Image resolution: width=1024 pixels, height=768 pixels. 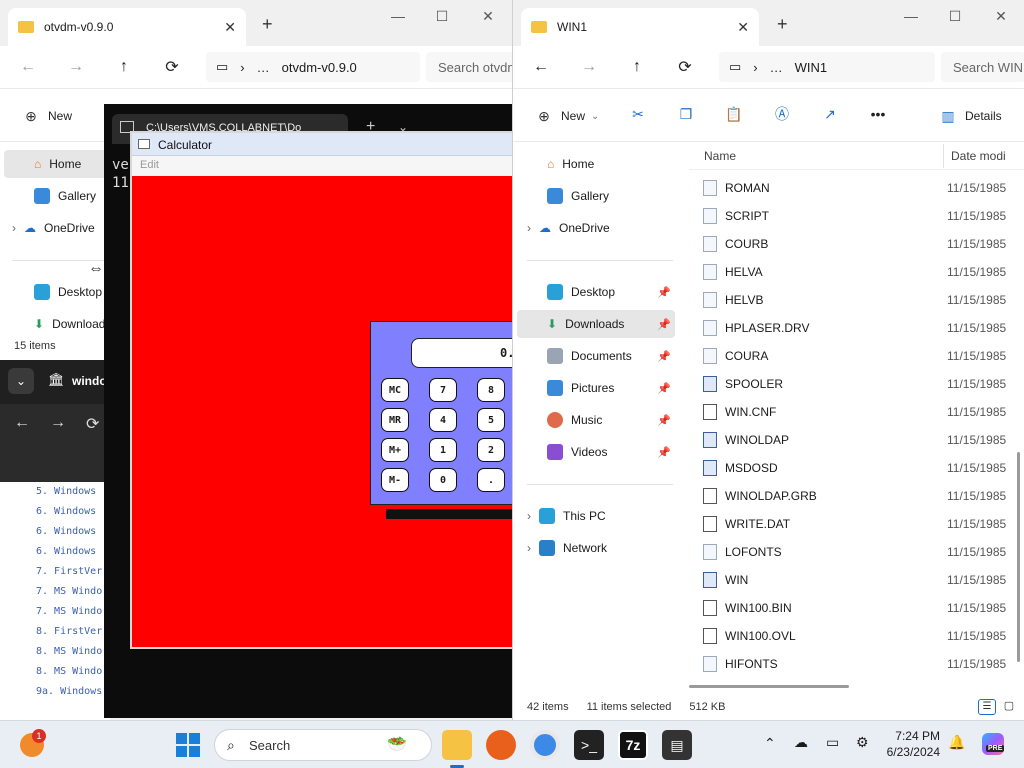 I want to click on notifications-bell-icon: 🔔, so click(x=956, y=742).